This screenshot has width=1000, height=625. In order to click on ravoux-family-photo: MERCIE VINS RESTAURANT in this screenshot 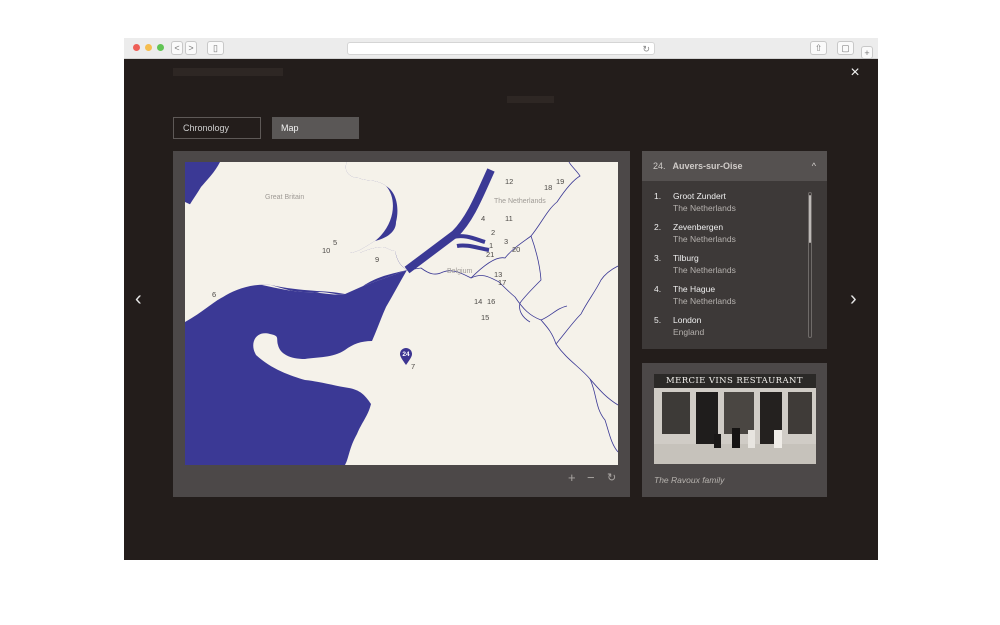, I will do `click(735, 419)`.